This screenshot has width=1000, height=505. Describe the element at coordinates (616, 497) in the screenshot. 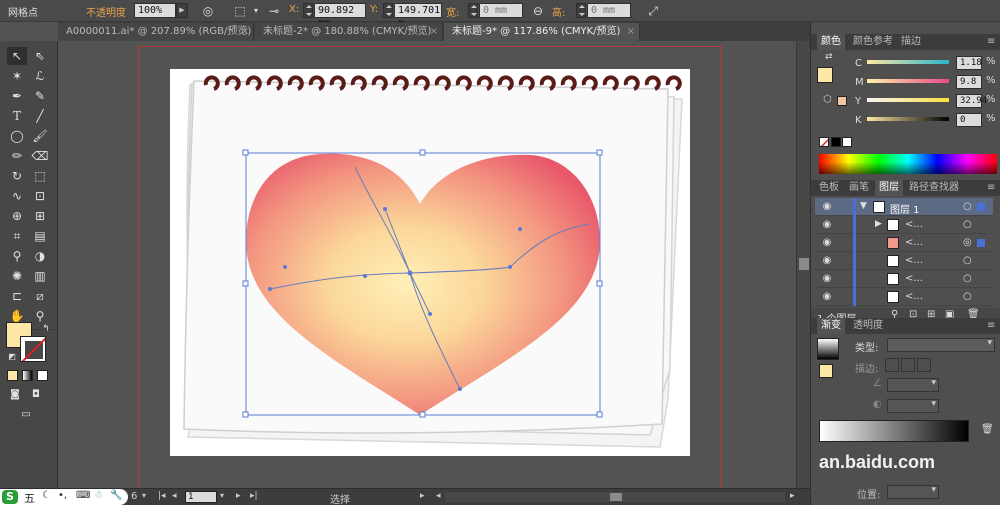

I see `horizontal-scrollbar-thumb` at that location.